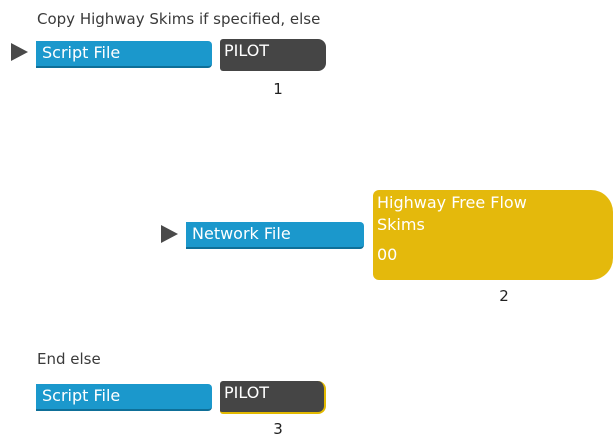  I want to click on script-file-input-1: Script File, so click(124, 54).